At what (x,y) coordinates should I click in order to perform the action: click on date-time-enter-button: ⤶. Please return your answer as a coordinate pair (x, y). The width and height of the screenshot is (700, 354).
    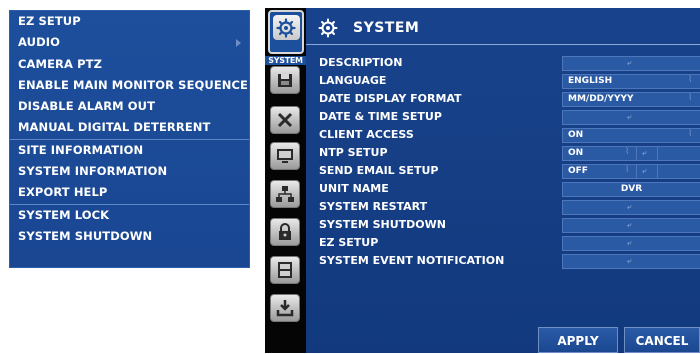
    Looking at the image, I should click on (631, 117).